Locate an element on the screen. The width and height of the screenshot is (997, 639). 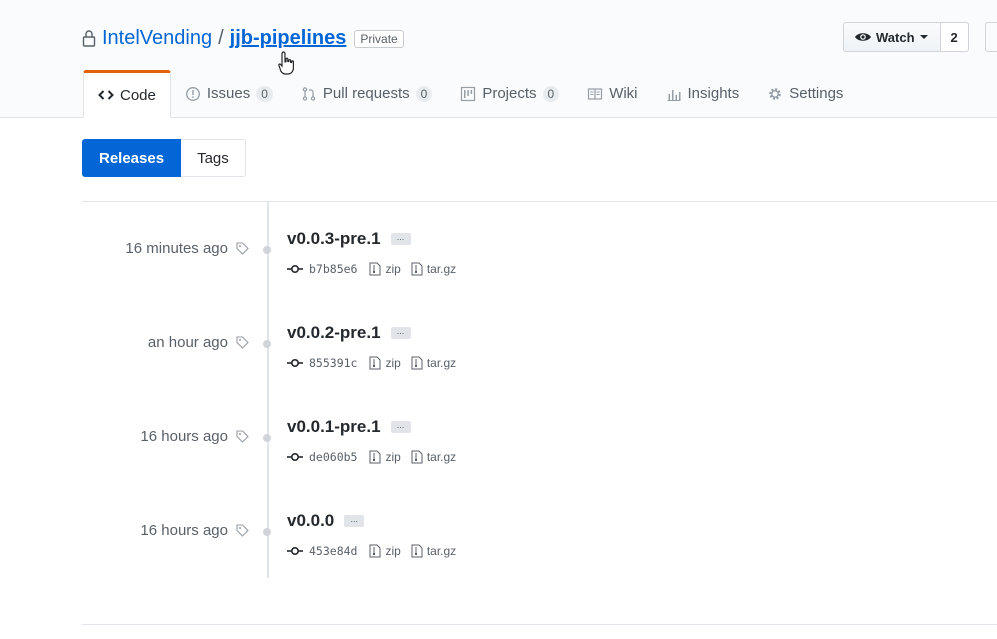
commit-sha-link: 855391c is located at coordinates (333, 363).